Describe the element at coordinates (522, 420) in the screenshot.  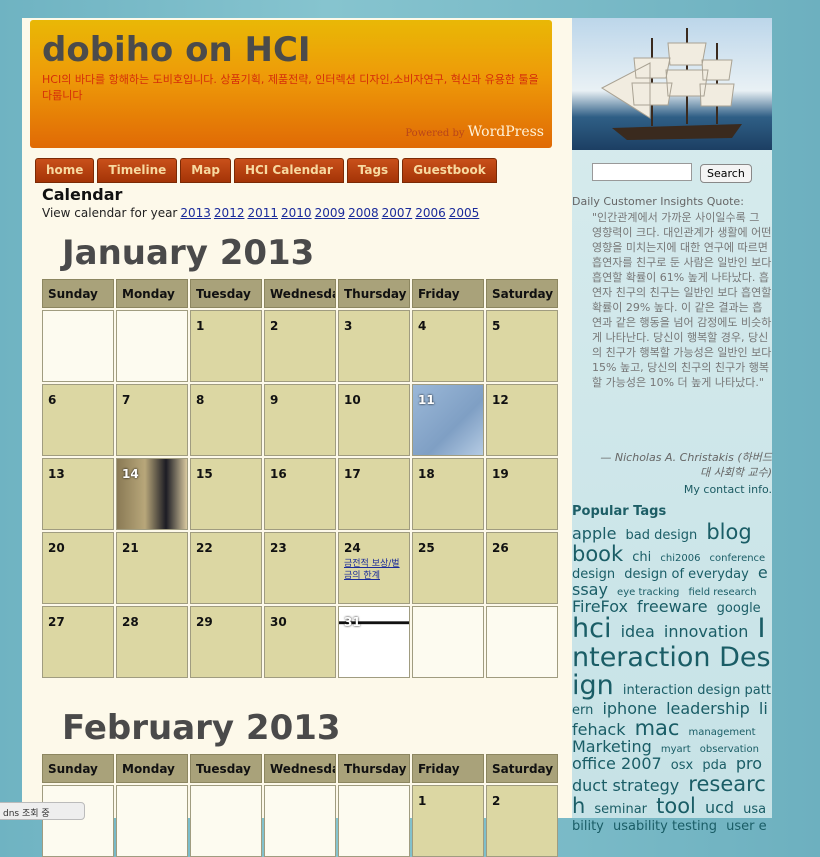
I see `calendar-day: 12` at that location.